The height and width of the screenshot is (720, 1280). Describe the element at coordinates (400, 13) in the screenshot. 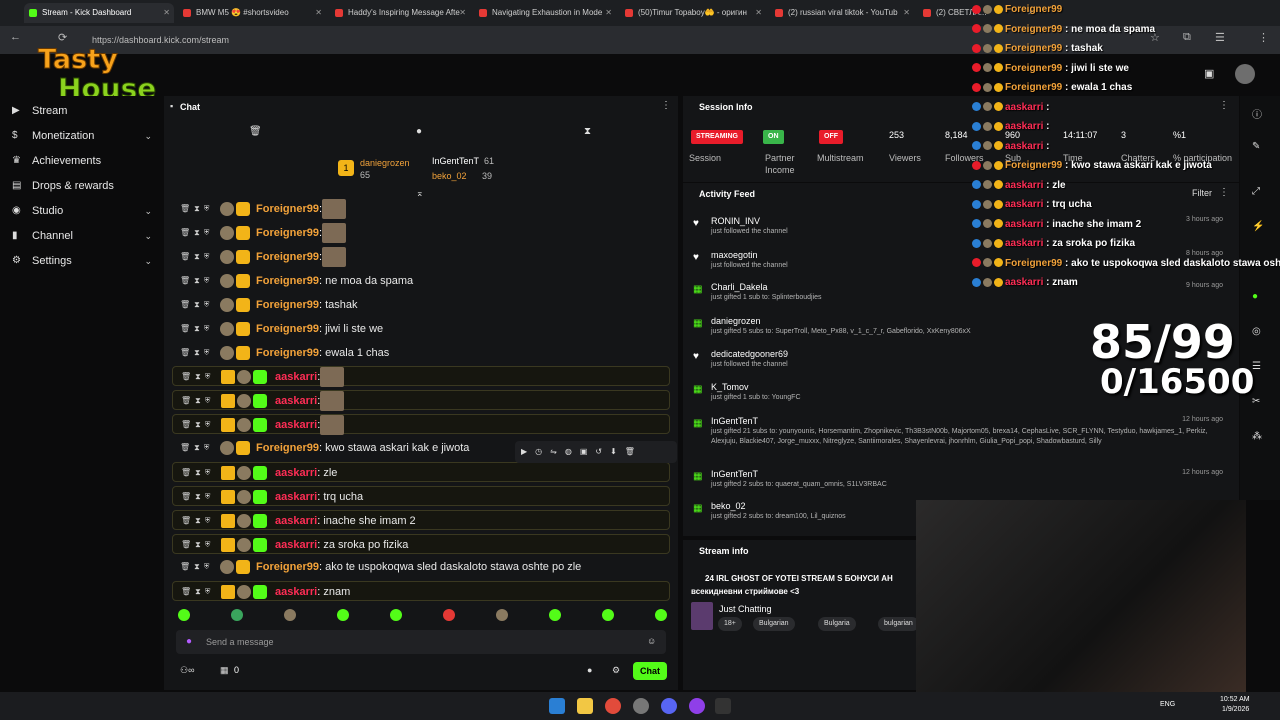

I see `browser-tab: Haddy's Inspiring Message Afte ✕` at that location.